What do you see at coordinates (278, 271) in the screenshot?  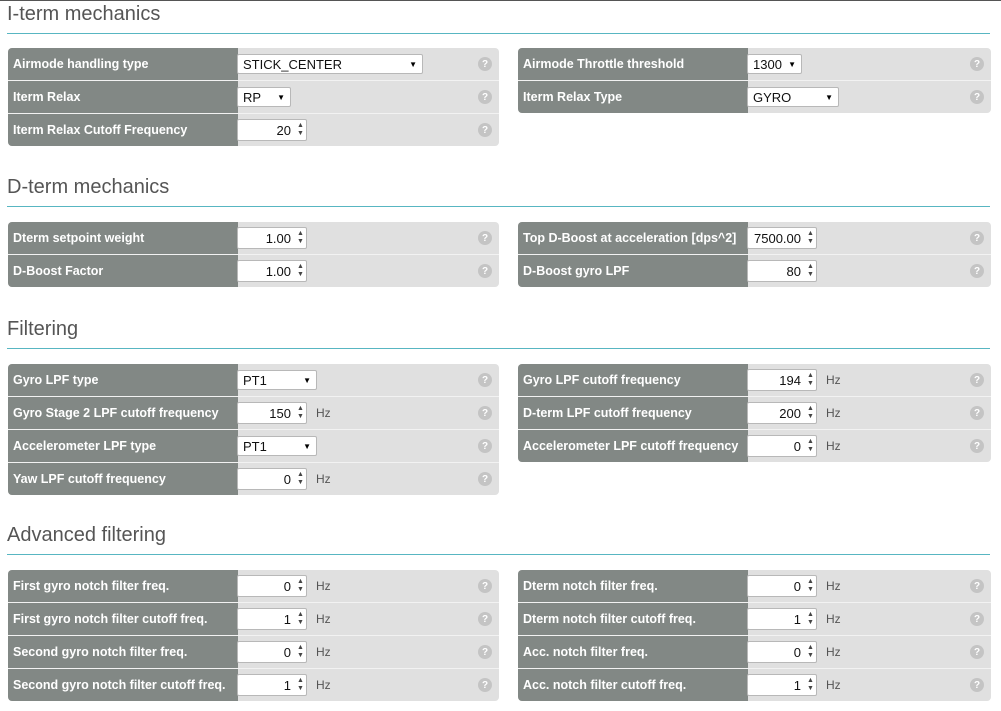 I see `number-value: 1.00` at bounding box center [278, 271].